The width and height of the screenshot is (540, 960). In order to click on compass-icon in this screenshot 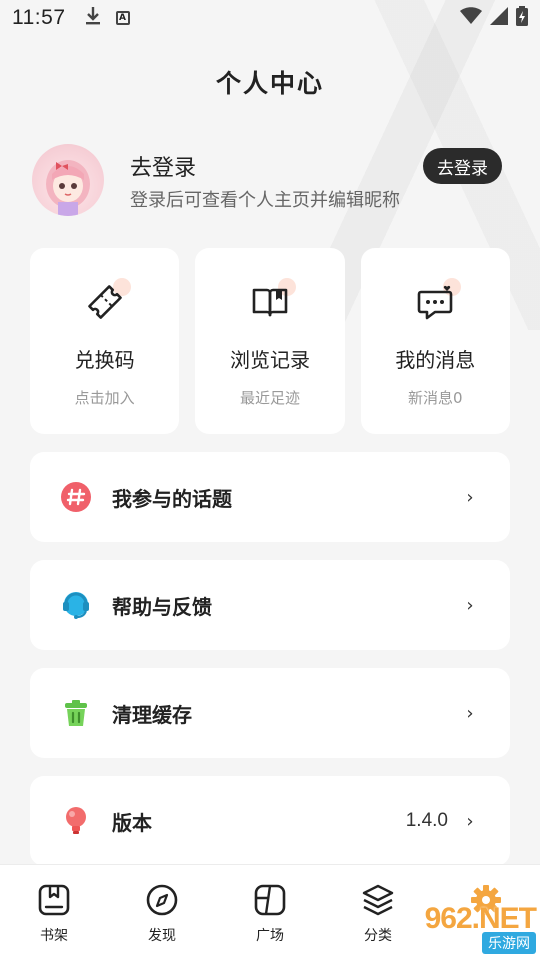, I will do `click(162, 900)`.